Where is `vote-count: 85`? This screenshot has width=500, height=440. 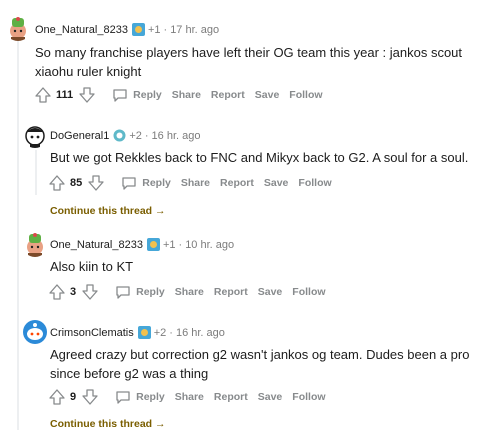 vote-count: 85 is located at coordinates (76, 183).